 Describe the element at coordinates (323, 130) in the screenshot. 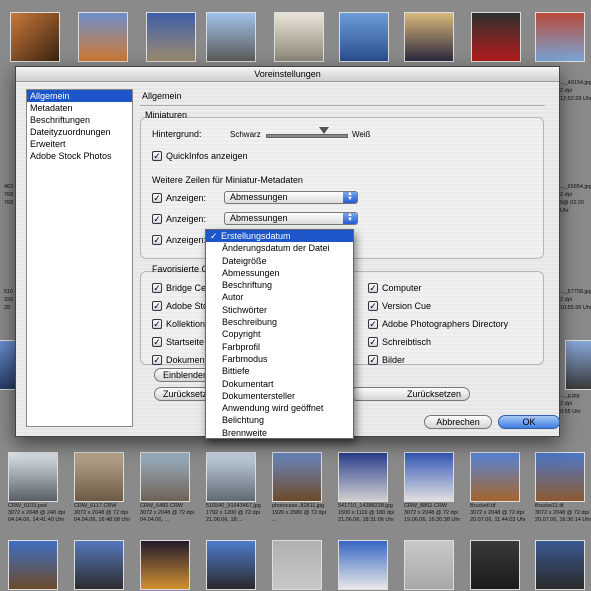

I see `background-slider-thumb` at that location.